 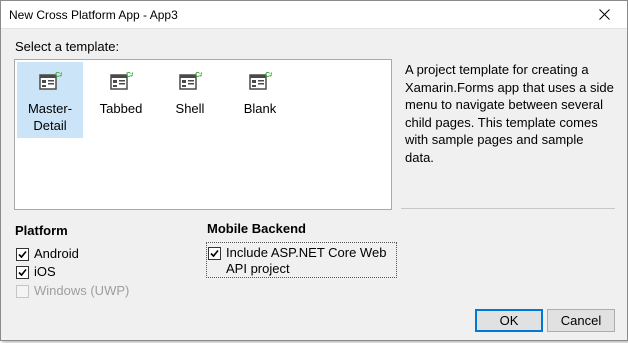 I want to click on close-button, so click(x=604, y=14).